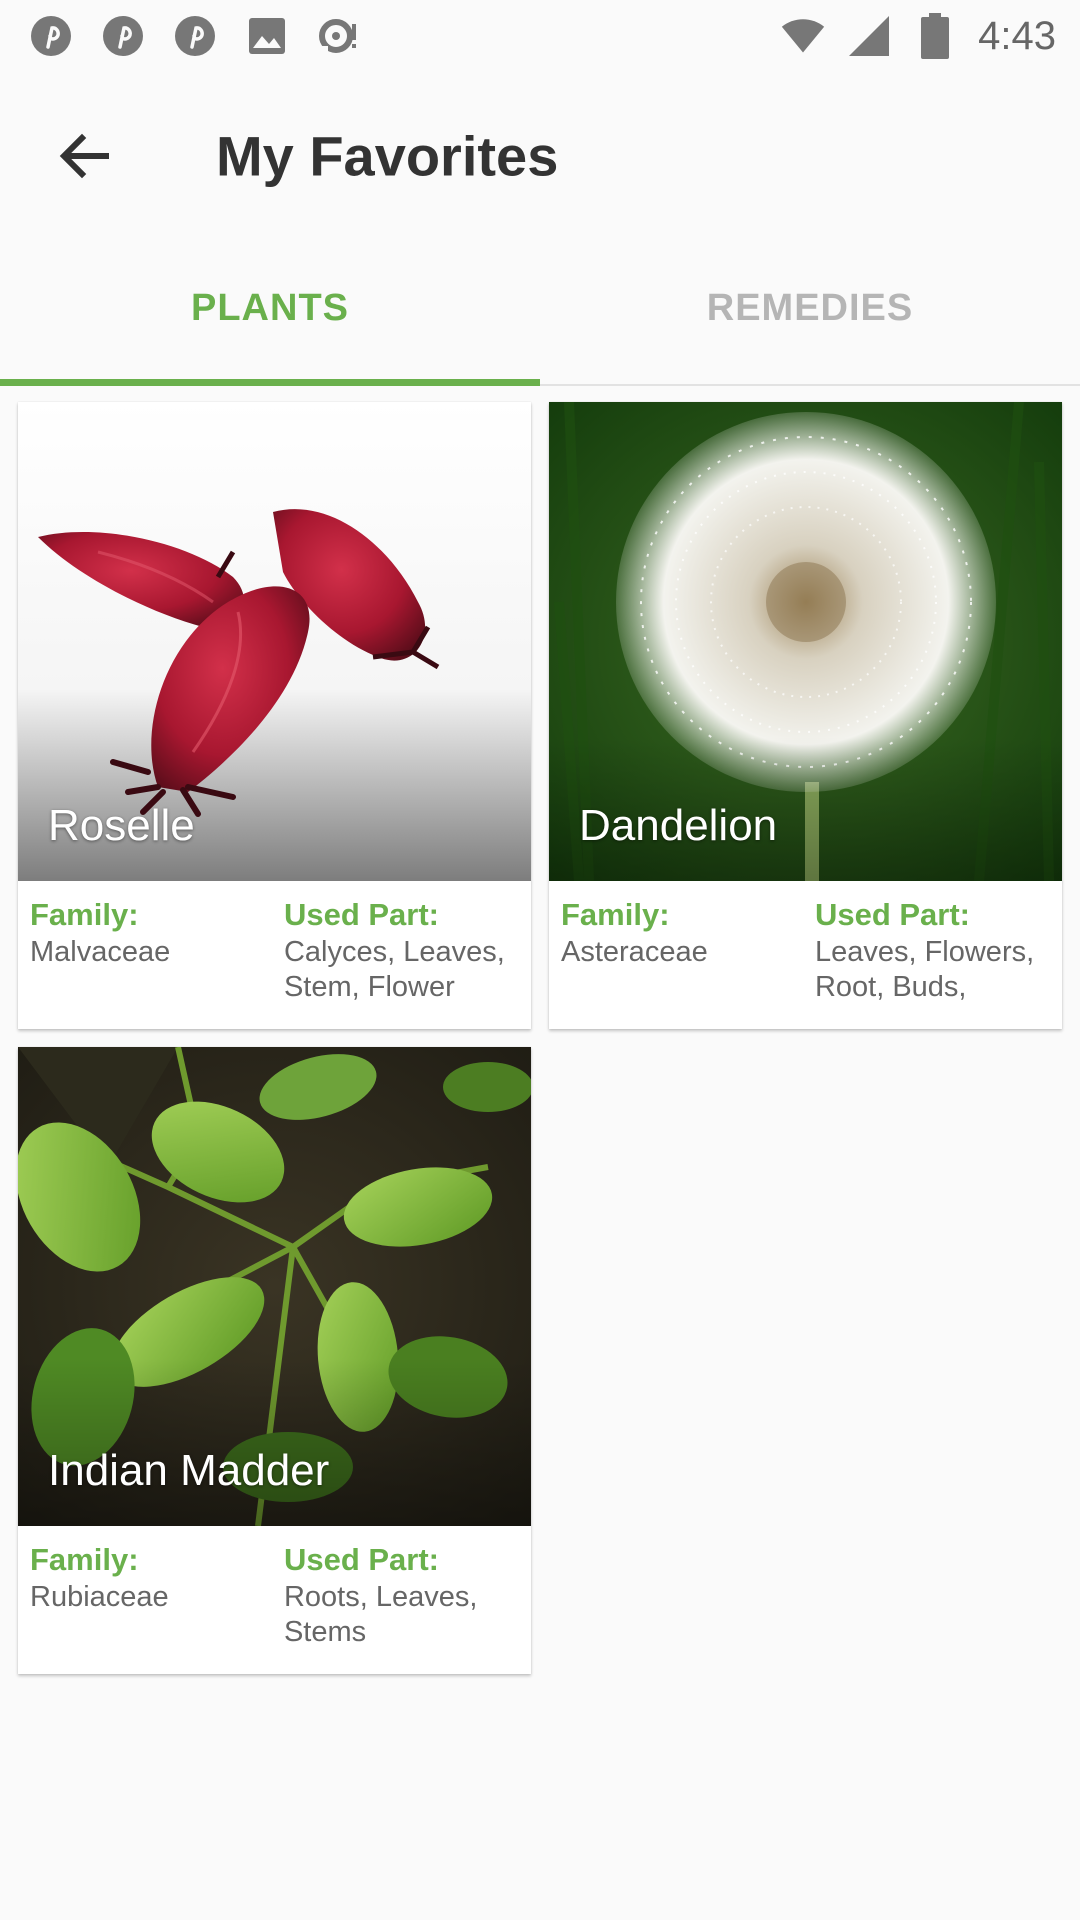  Describe the element at coordinates (274, 1286) in the screenshot. I see `plant-image: Indian Madder` at that location.